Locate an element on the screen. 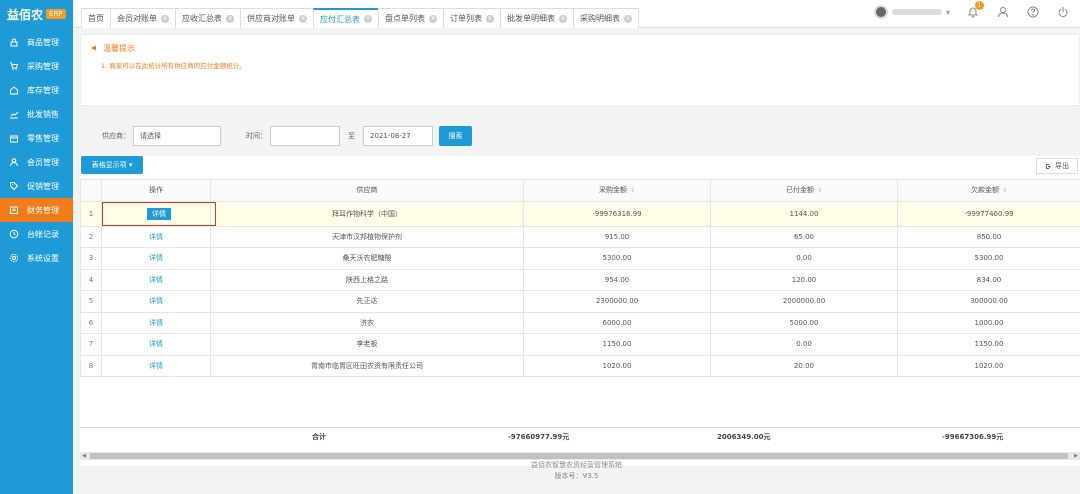 The width and height of the screenshot is (1080, 494). table-row: 5 详情 先正达 2300000.00 2000000.00 300000.00 is located at coordinates (580, 301).